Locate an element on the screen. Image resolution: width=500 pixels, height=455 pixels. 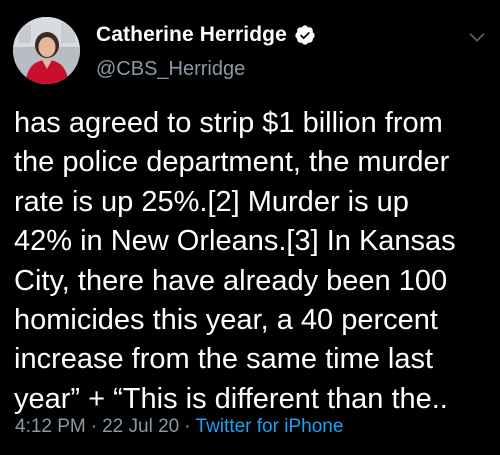
avatar is located at coordinates (46, 50).